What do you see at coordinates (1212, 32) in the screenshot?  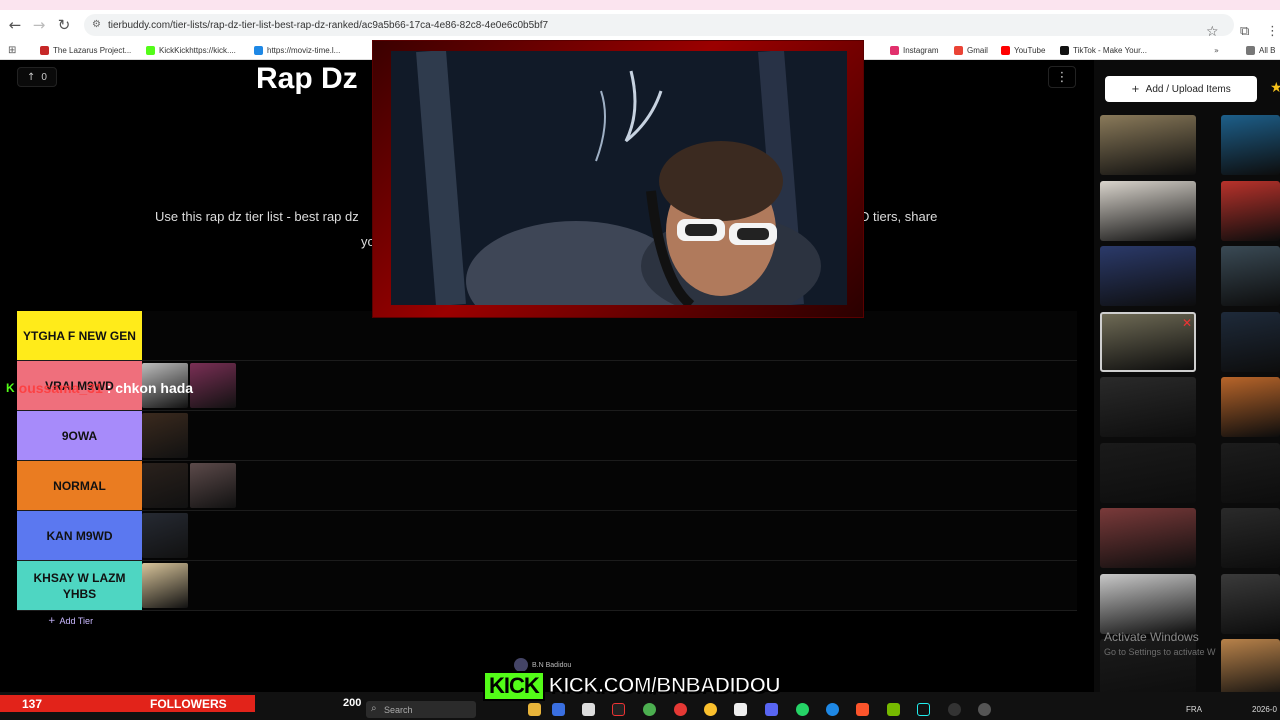 I see `bookmark-star-icon: ☆` at bounding box center [1212, 32].